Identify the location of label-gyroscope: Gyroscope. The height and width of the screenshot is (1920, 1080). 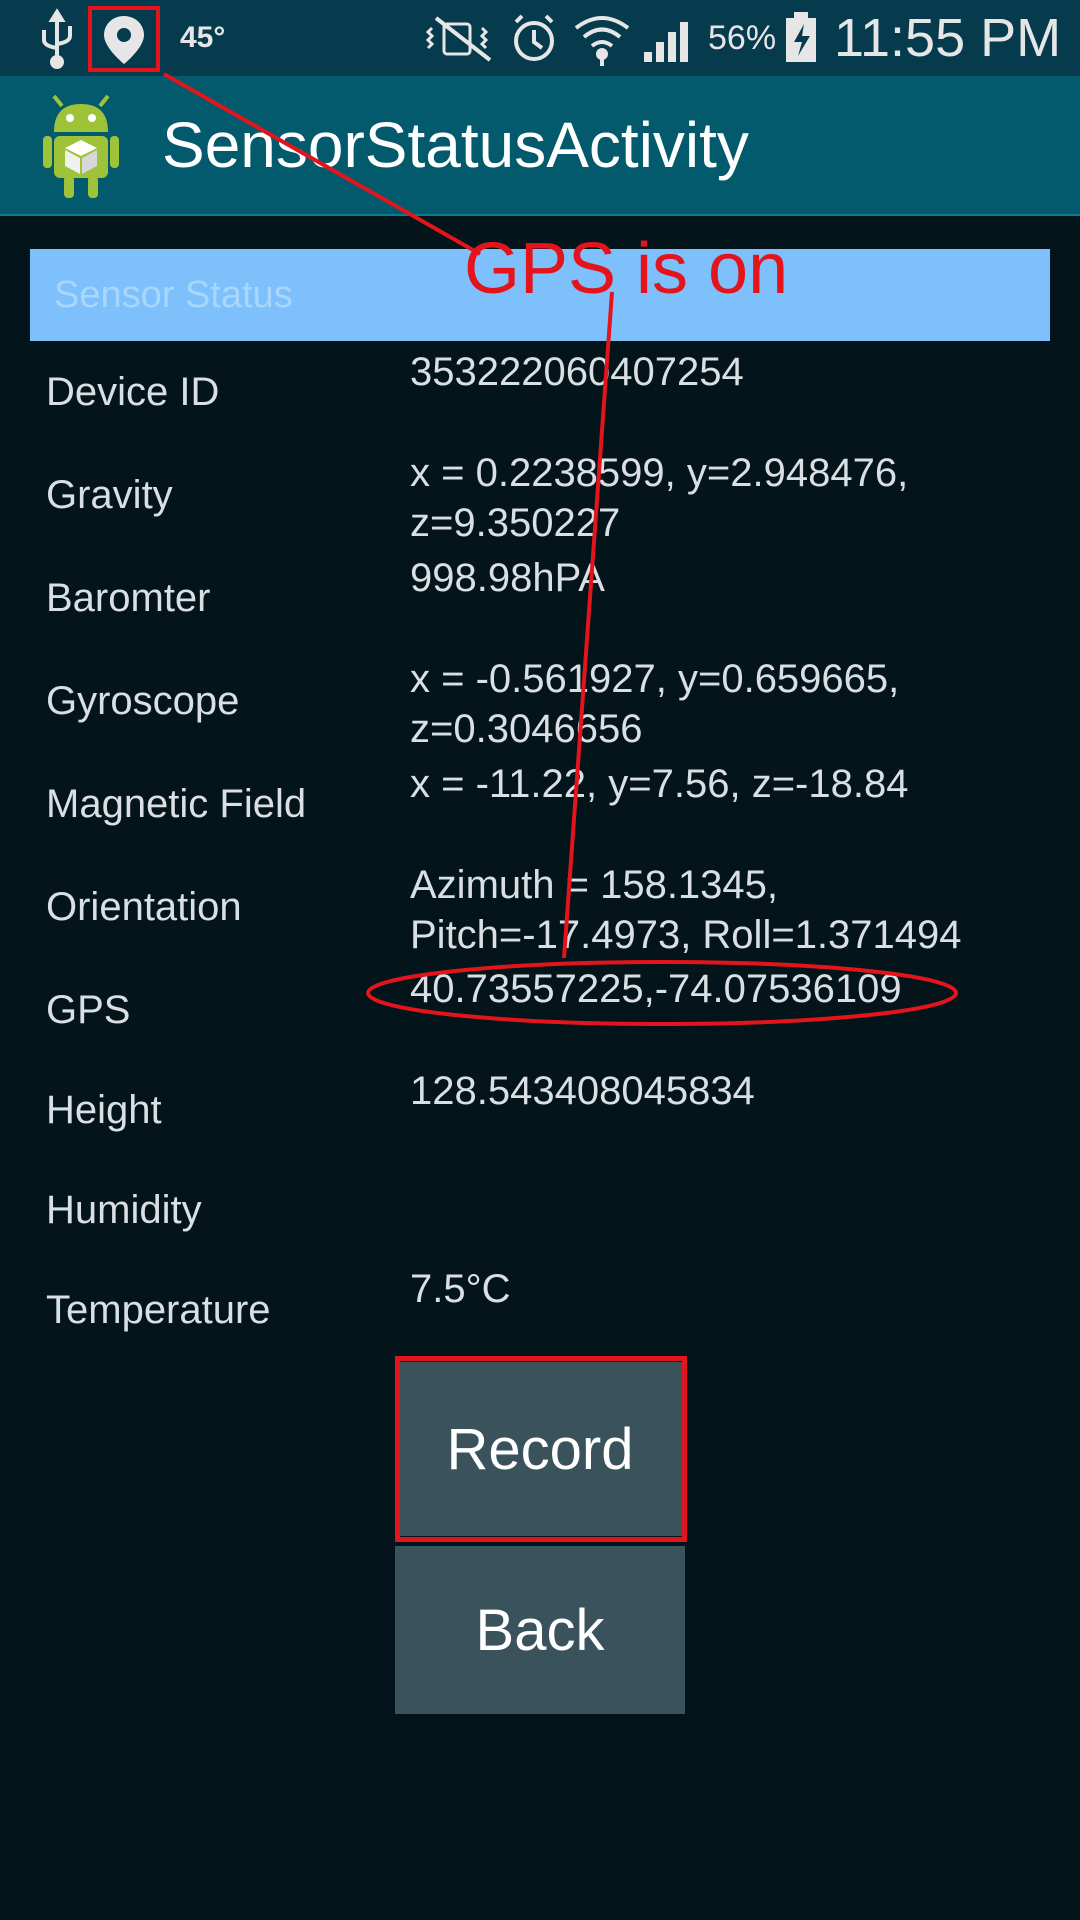
(143, 701).